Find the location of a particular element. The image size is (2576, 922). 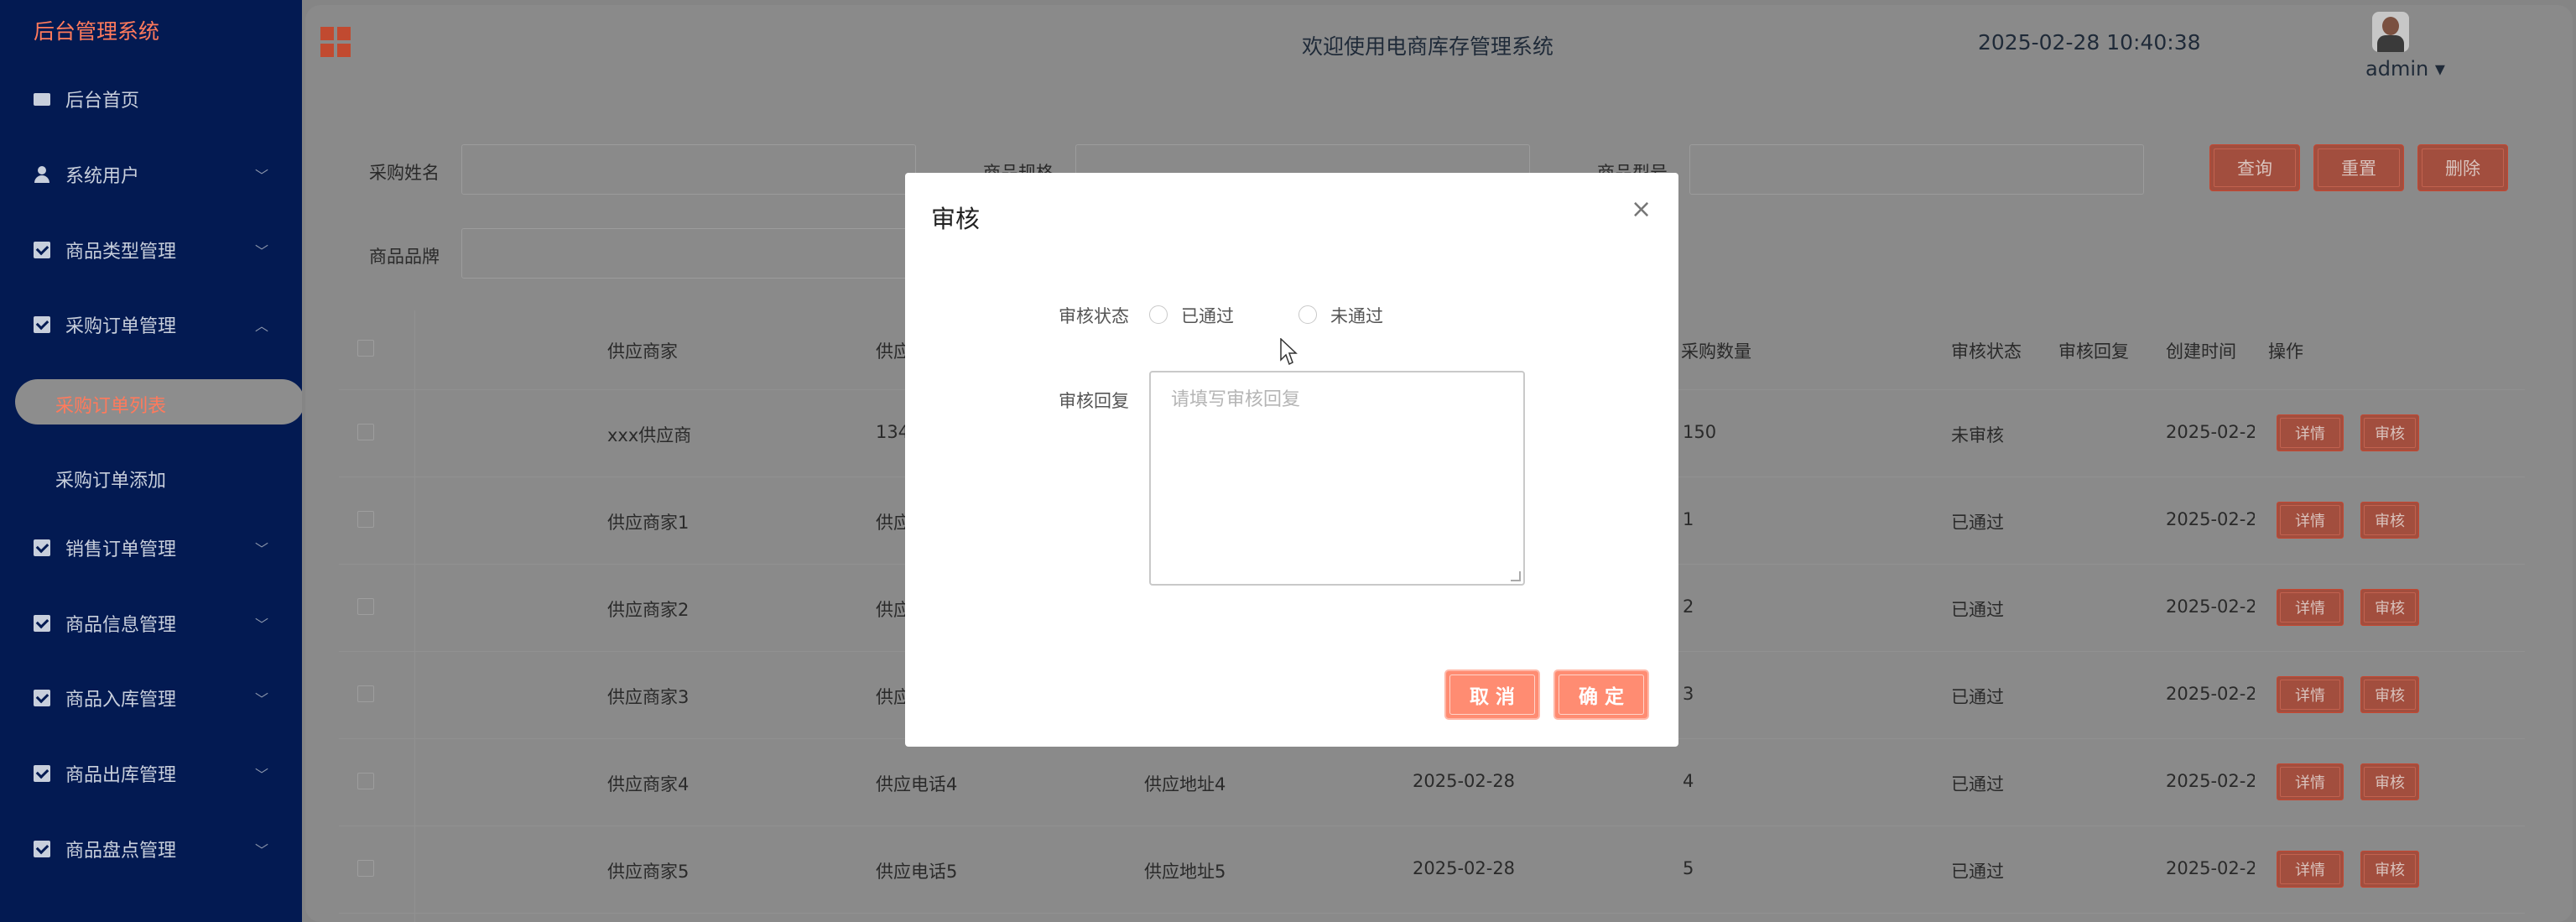

brand-title: 后台管理系统 is located at coordinates (97, 31).